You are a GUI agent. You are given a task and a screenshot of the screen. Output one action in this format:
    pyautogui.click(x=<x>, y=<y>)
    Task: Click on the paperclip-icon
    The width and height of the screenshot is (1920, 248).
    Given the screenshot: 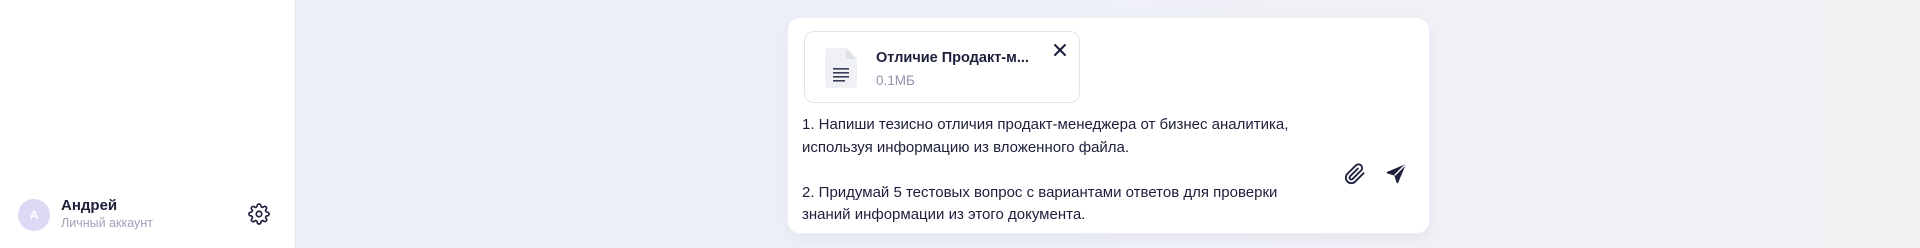 What is the action you would take?
    pyautogui.click(x=1354, y=174)
    